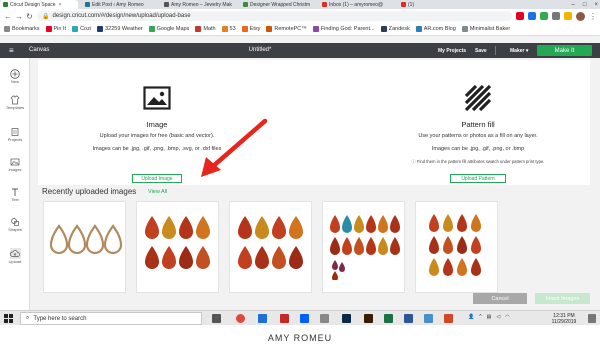 This screenshot has height=350, width=600. I want to click on task-view-icon, so click(216, 318).